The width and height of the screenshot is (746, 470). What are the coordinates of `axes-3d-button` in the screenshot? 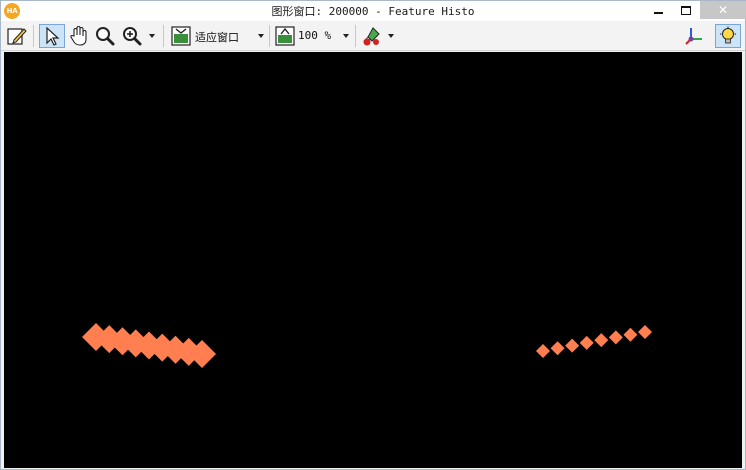 It's located at (694, 36).